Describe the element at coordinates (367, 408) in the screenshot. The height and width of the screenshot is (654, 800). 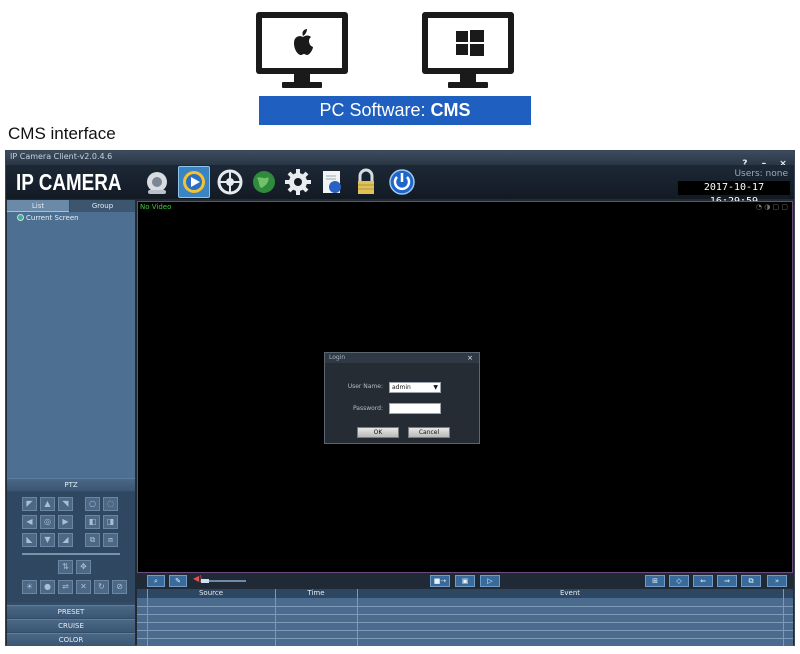
I see `password-label: Password:` at that location.